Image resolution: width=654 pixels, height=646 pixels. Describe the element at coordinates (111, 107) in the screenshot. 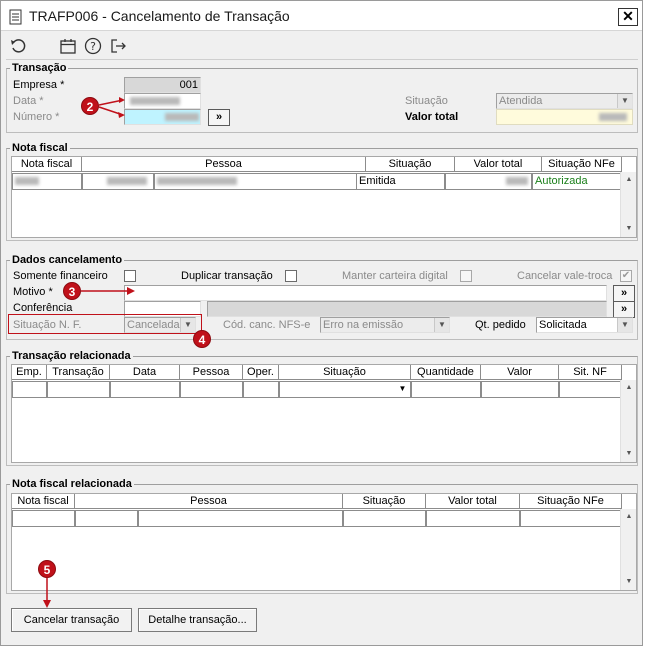

I see `annotation-arrows` at that location.